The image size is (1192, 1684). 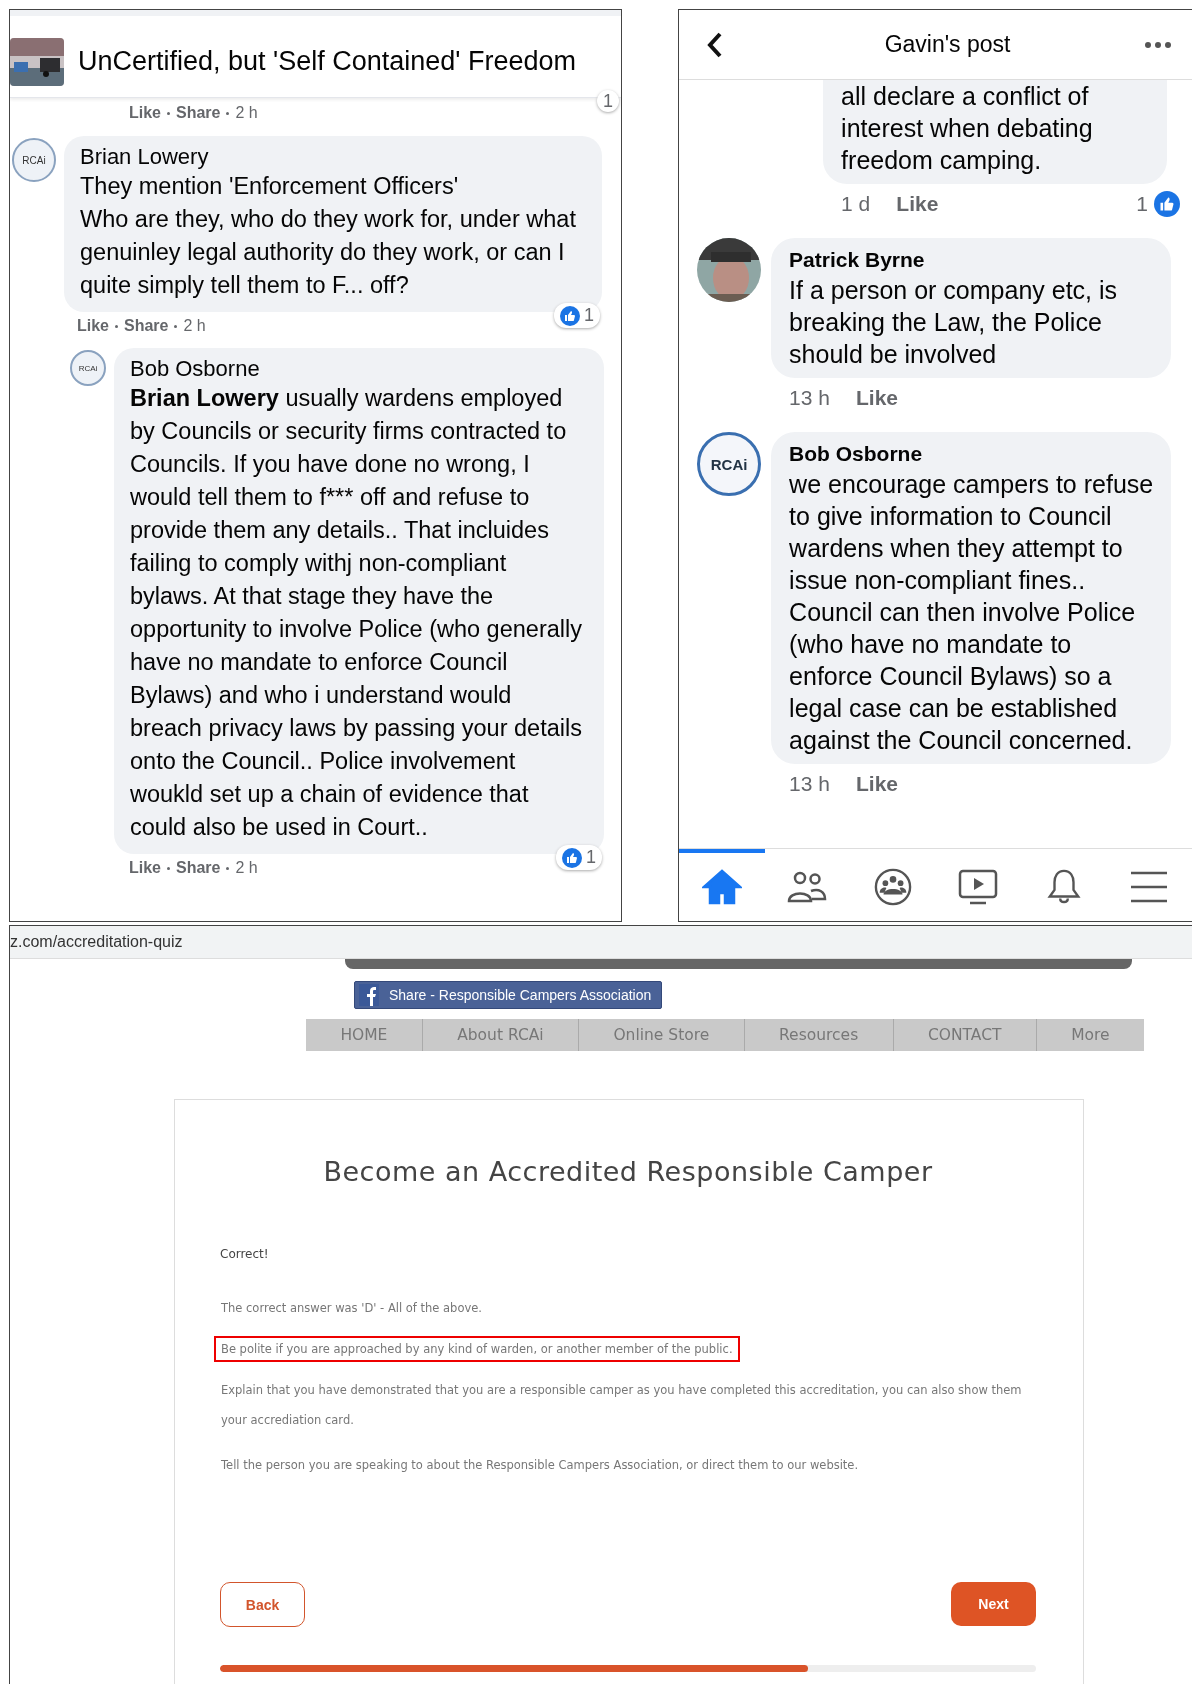 I want to click on back-button: Back, so click(x=262, y=1604).